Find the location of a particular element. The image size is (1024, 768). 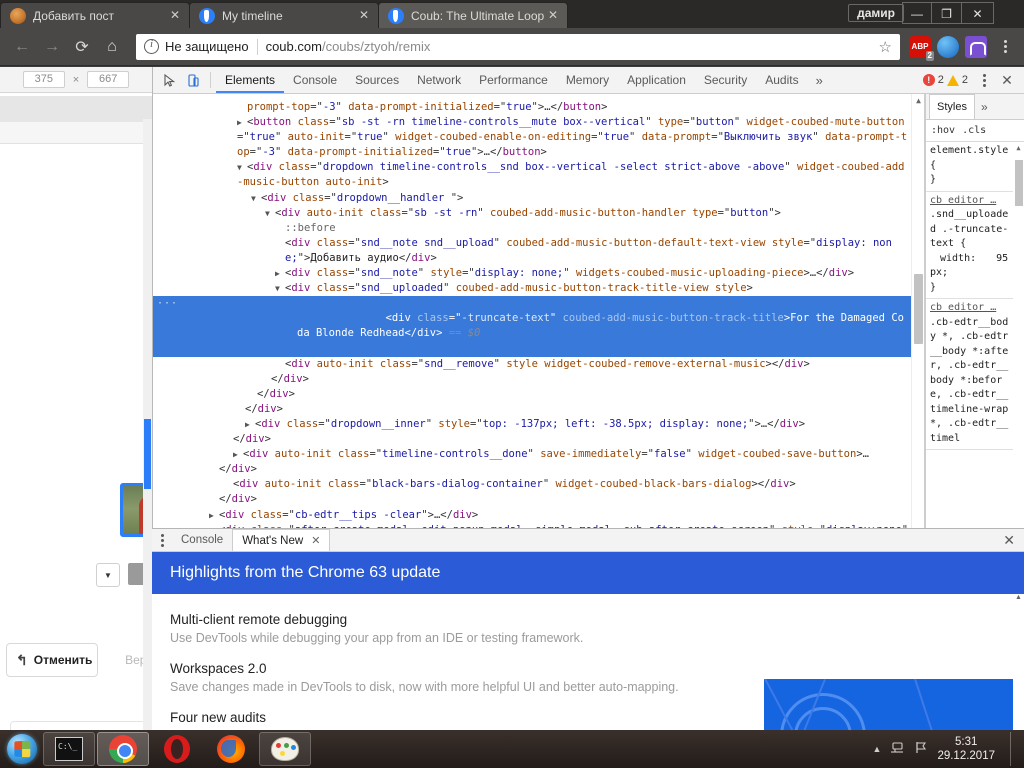

style-declaration: width: 95px; is located at coordinates (971, 266).